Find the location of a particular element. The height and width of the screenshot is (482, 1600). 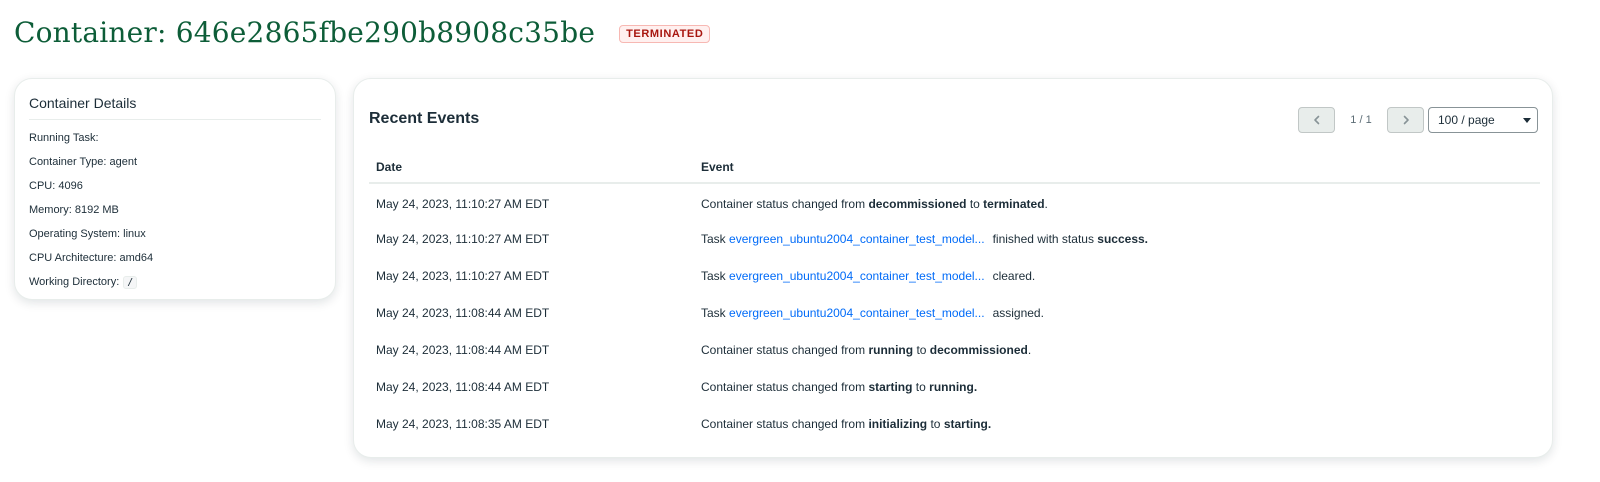

detail-label: Operating System: is located at coordinates (75, 234).